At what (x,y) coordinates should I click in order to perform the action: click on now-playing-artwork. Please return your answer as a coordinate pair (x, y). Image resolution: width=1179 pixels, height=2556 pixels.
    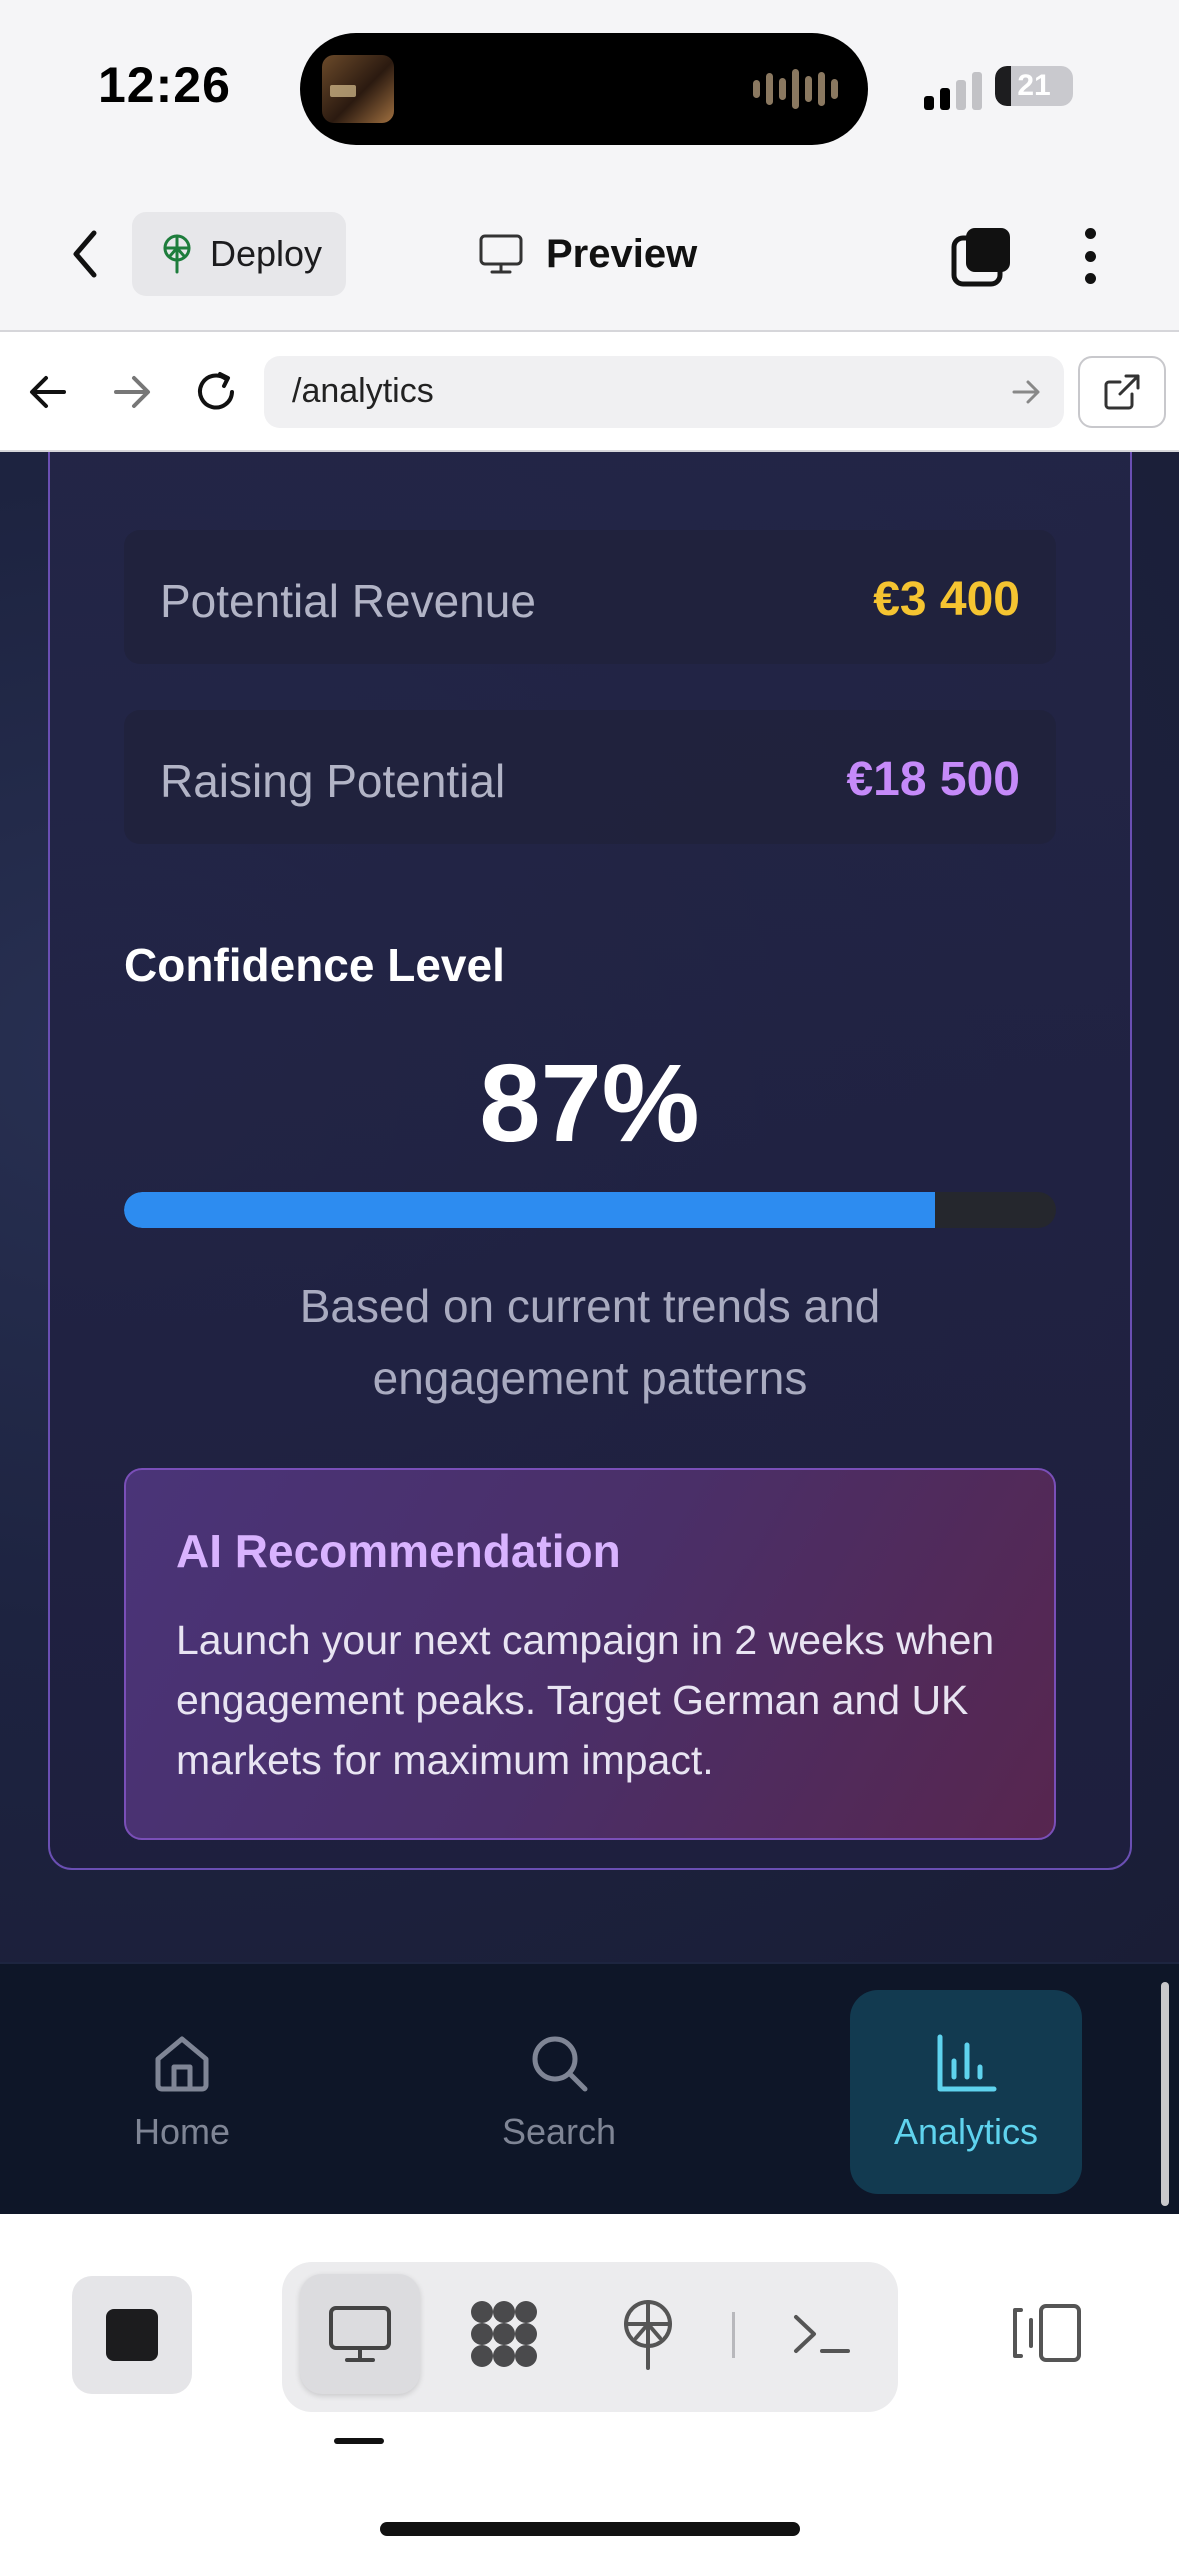
    Looking at the image, I should click on (358, 89).